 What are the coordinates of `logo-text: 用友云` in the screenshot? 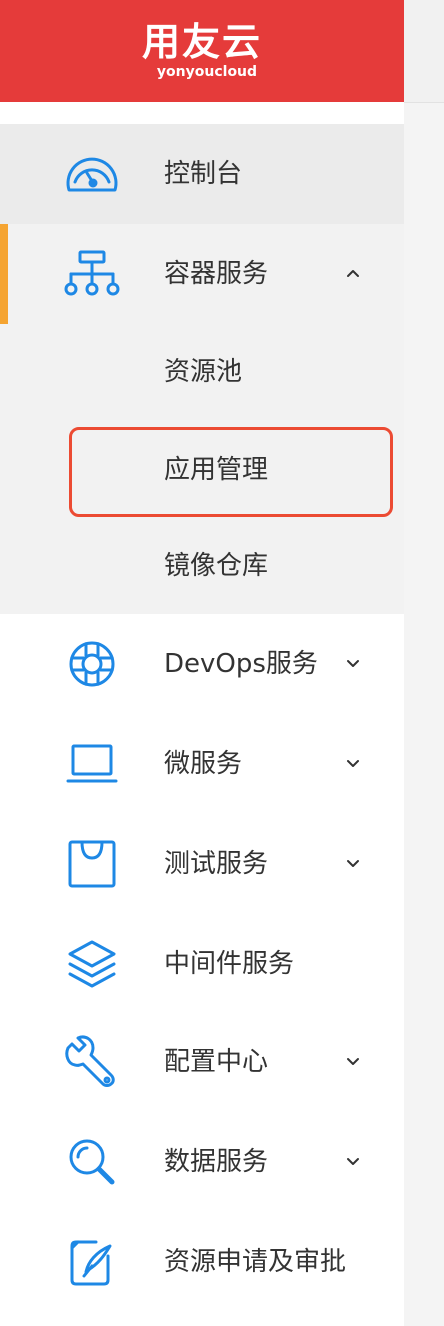 It's located at (201, 42).